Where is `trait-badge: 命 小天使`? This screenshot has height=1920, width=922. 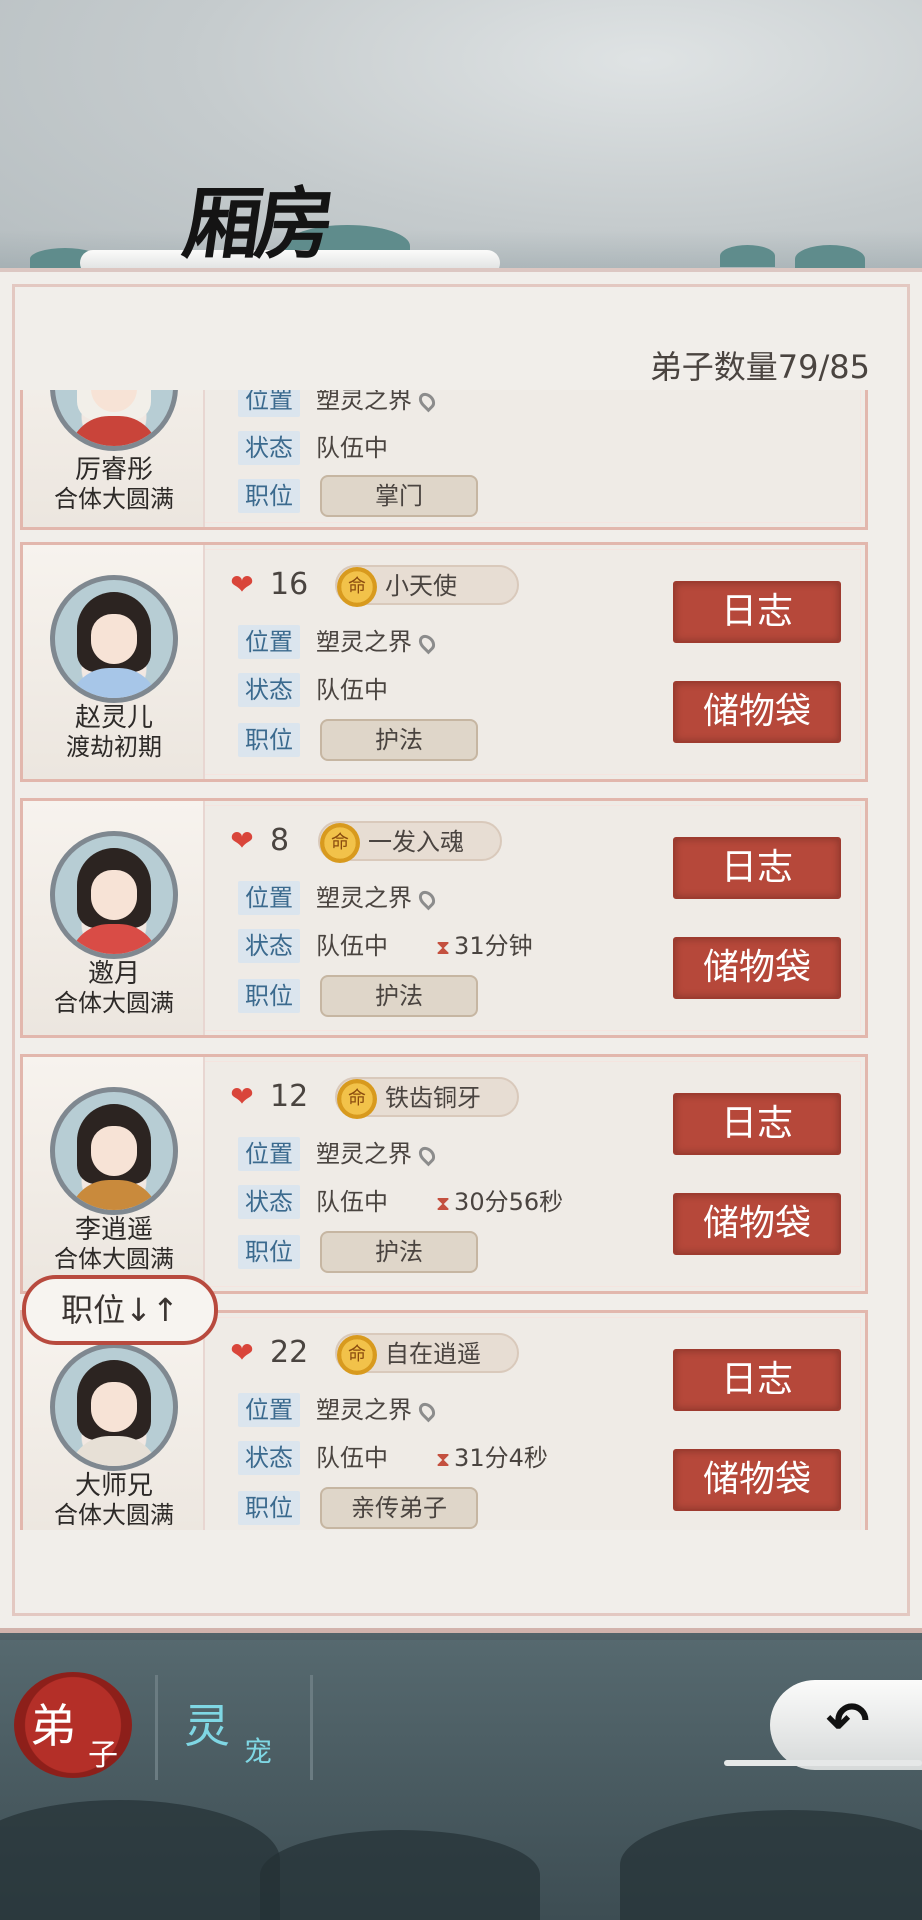 trait-badge: 命 小天使 is located at coordinates (427, 586).